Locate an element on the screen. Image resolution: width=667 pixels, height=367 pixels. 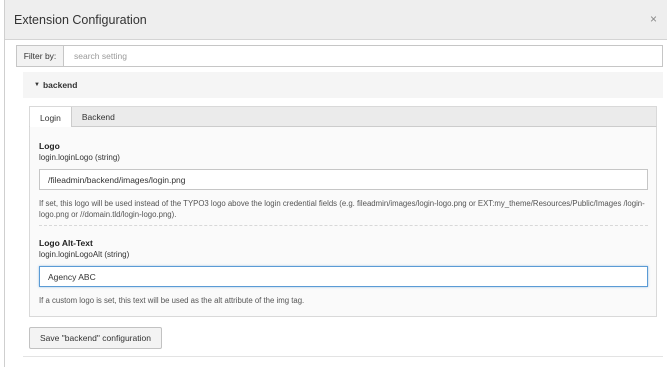
search-setting-input is located at coordinates (363, 56).